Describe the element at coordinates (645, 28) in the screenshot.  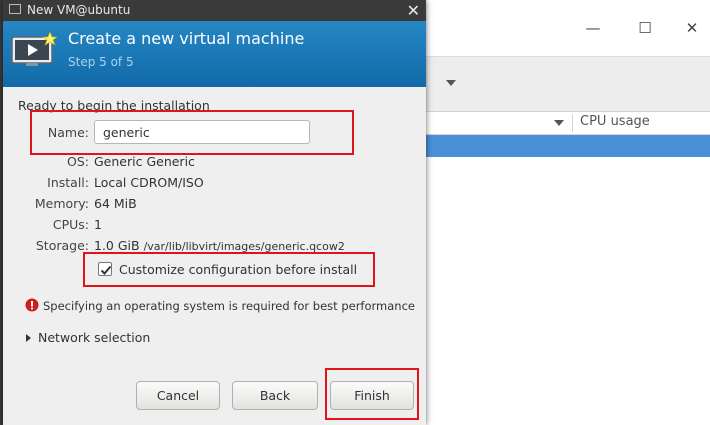
I see `maximize-button: ☐` at that location.